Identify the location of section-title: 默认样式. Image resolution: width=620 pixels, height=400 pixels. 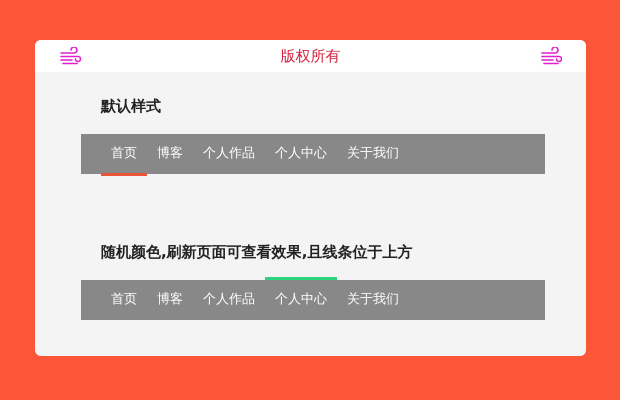
(131, 106).